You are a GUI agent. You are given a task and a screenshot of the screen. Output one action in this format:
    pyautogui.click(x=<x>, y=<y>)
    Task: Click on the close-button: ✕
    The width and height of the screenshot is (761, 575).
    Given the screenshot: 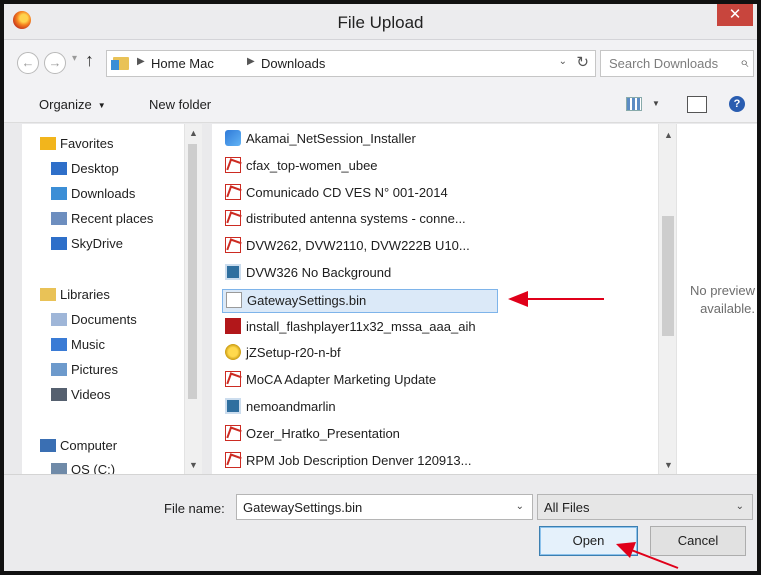 What is the action you would take?
    pyautogui.click(x=735, y=15)
    